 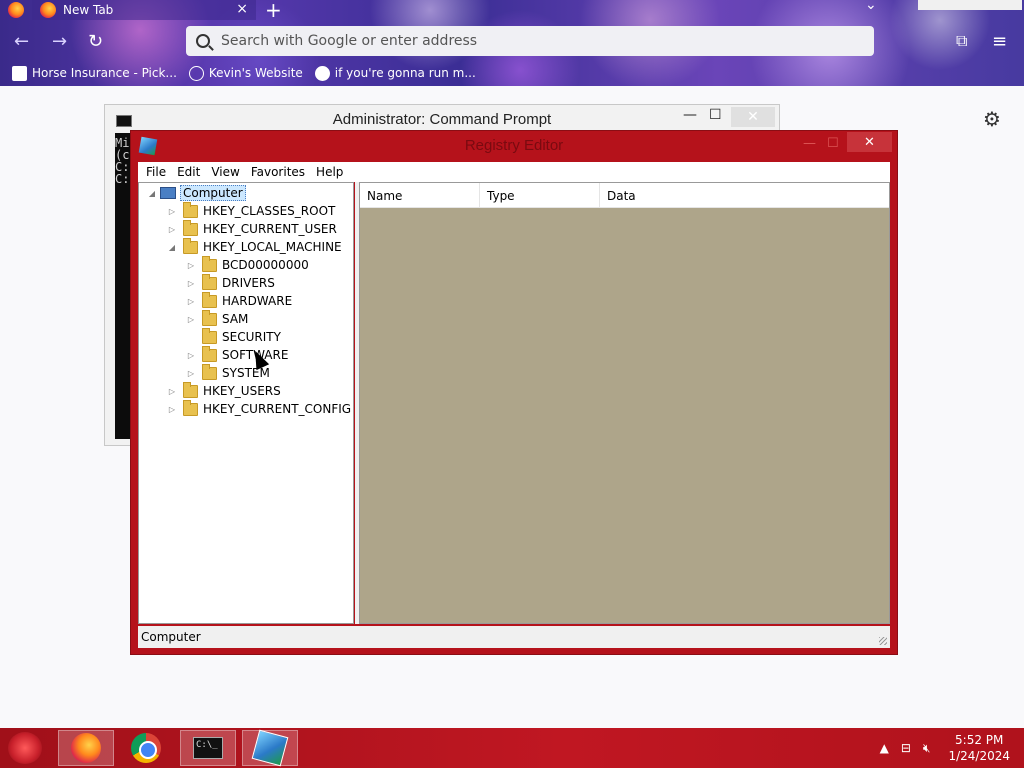 I want to click on window-title: Registry Editor, so click(x=514, y=145).